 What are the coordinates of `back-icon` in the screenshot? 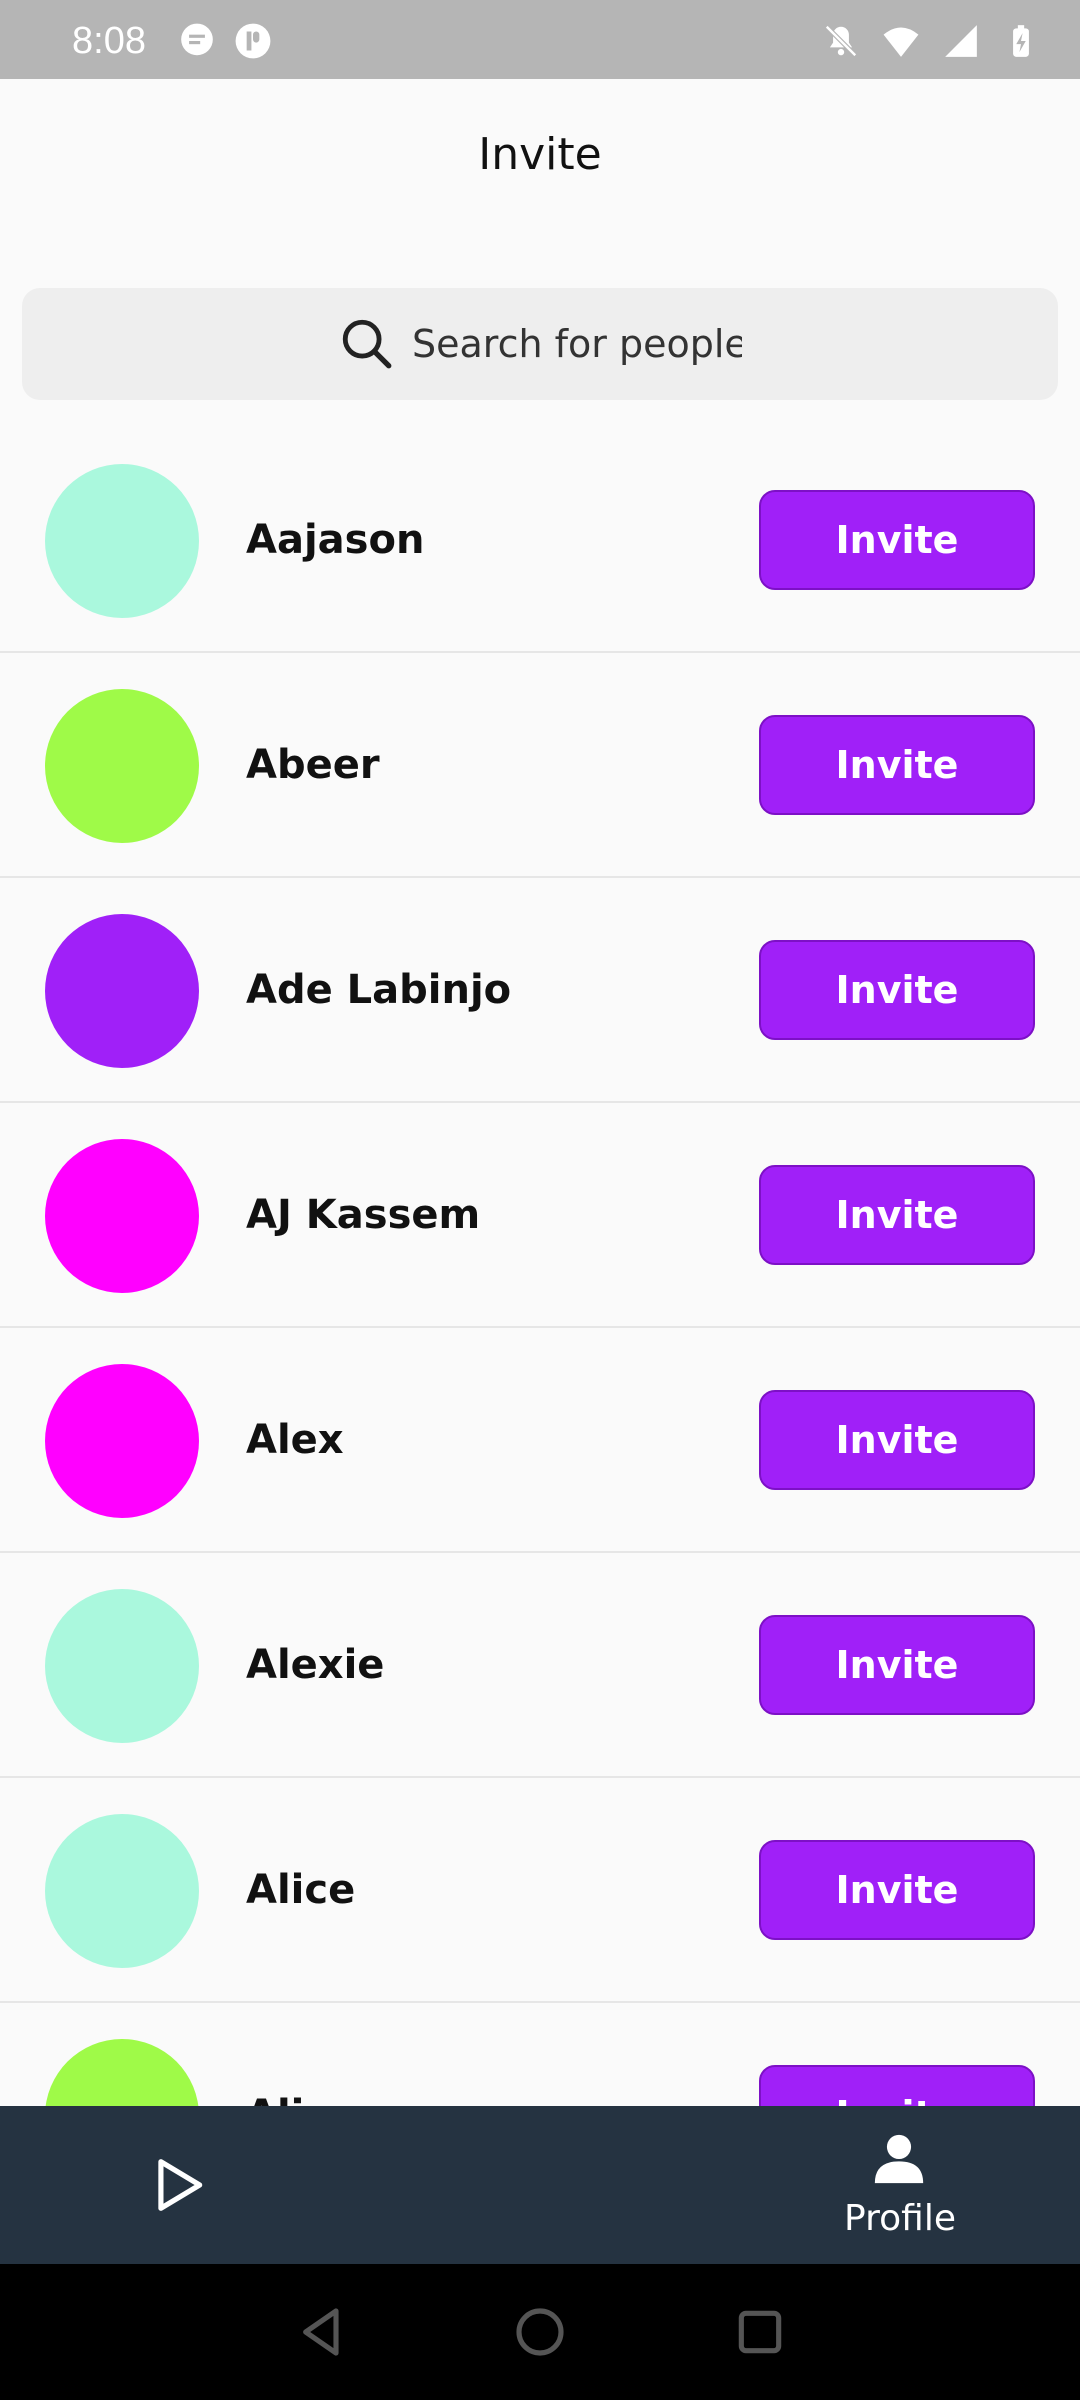 It's located at (322, 2332).